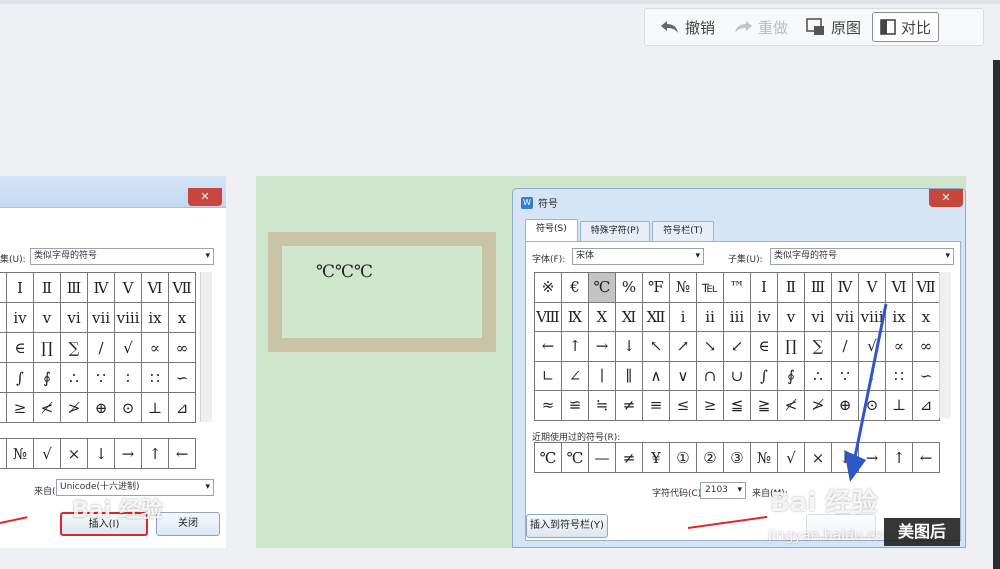 This screenshot has height=569, width=1000. What do you see at coordinates (683, 458) in the screenshot?
I see `recent-symbol-cell: ①` at bounding box center [683, 458].